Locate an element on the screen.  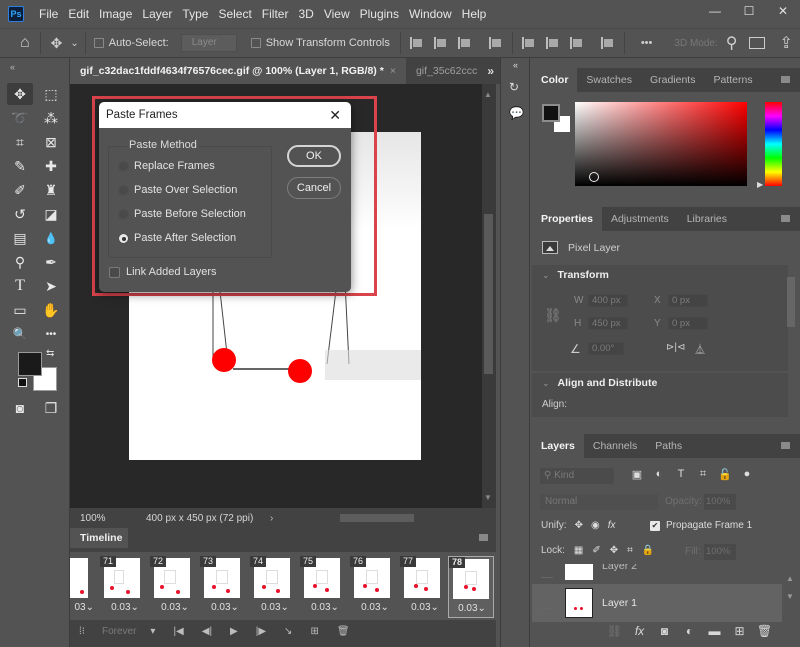
unify-style-icon: fx is located at coordinates (612, 525).